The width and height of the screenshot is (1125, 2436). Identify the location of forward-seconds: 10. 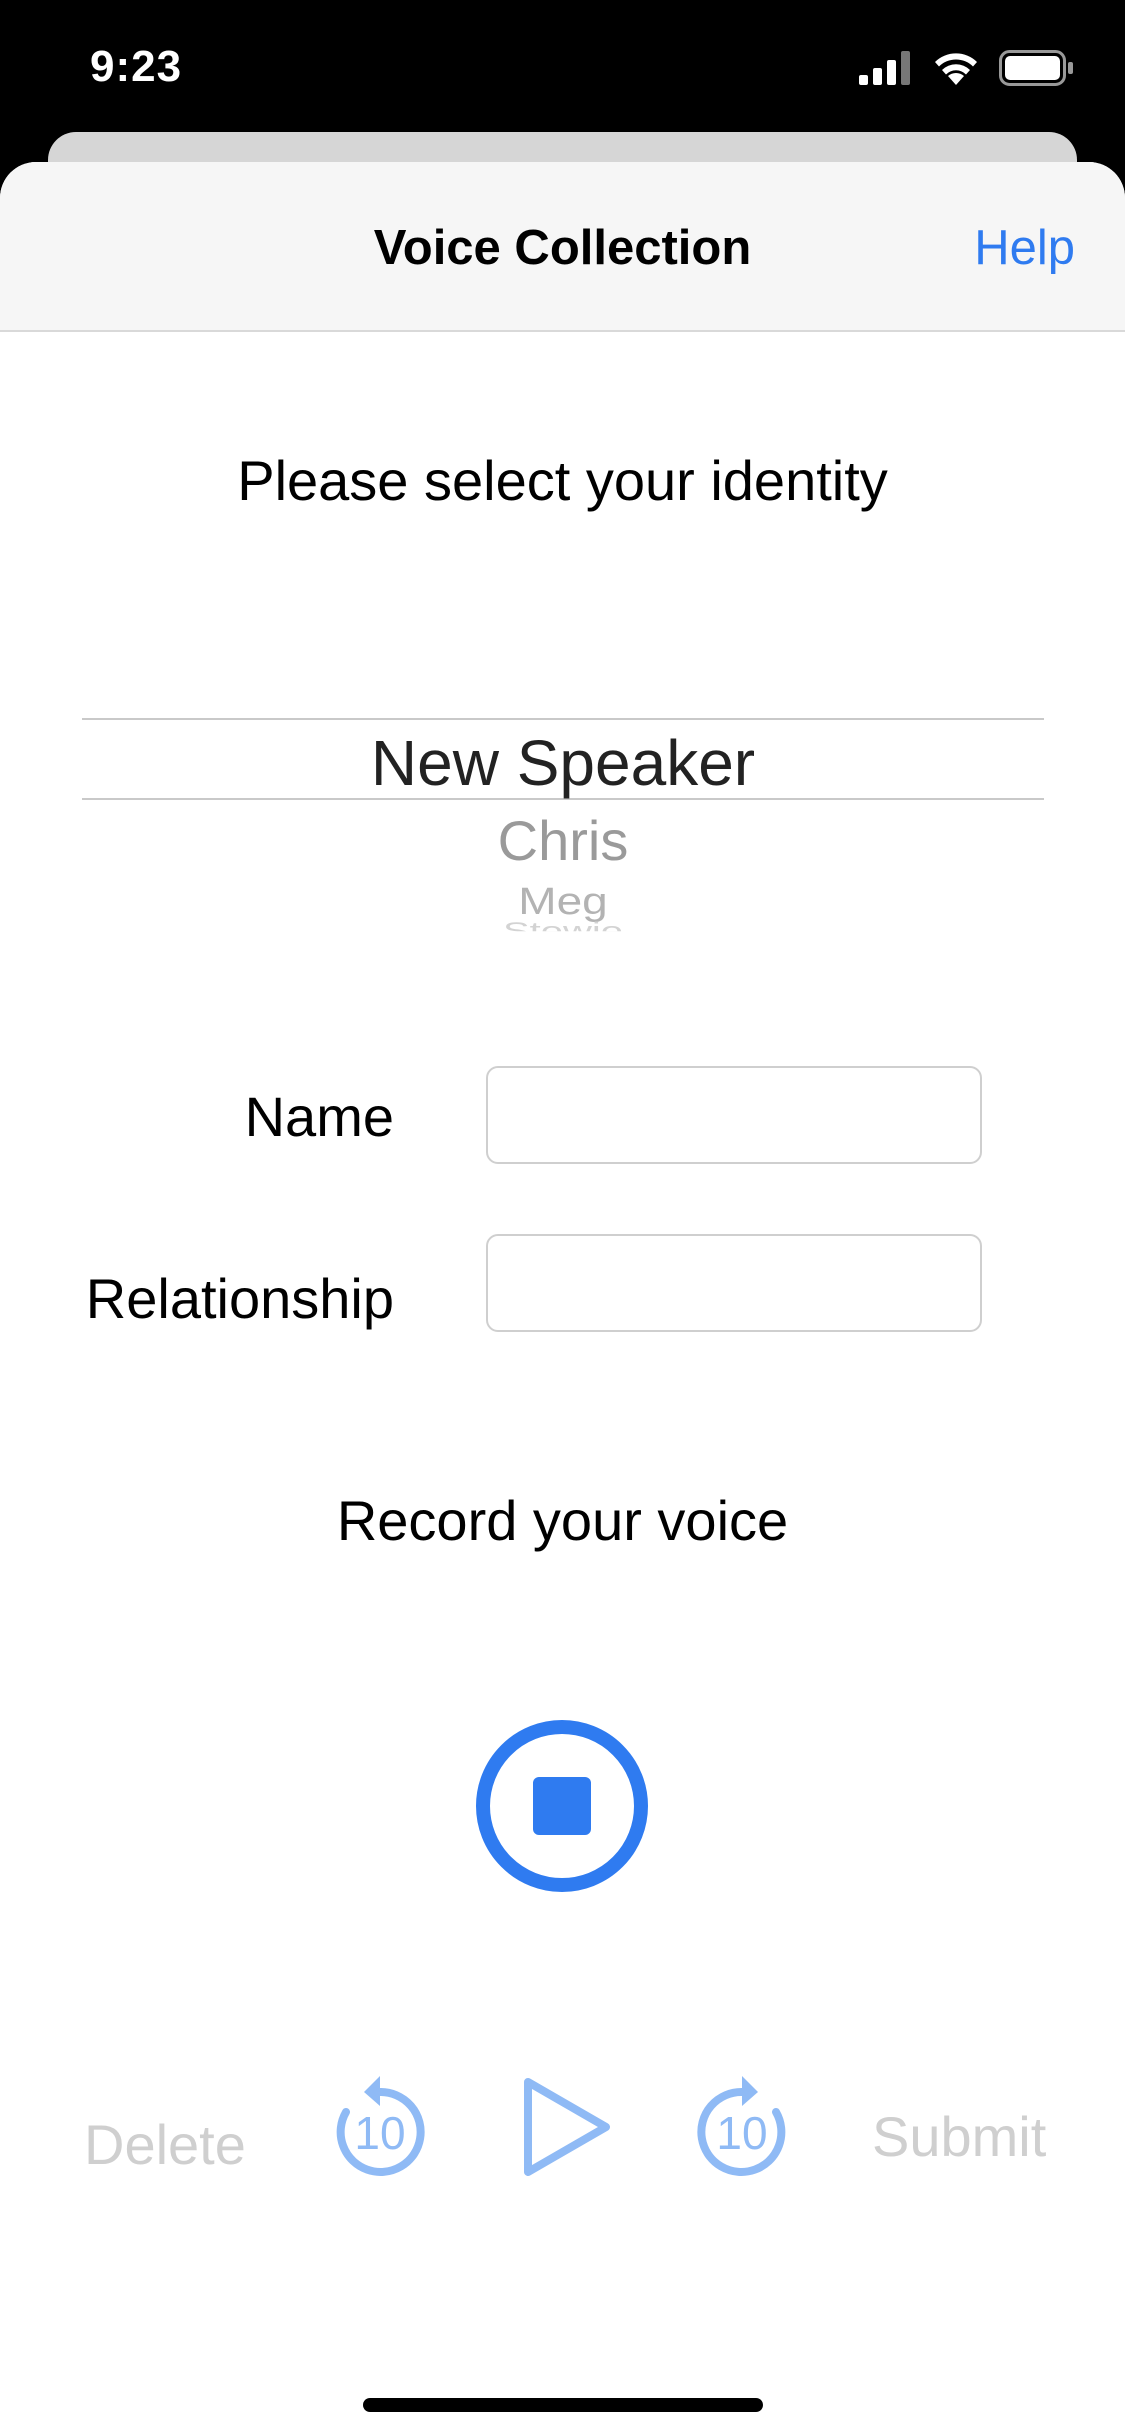
(742, 2133).